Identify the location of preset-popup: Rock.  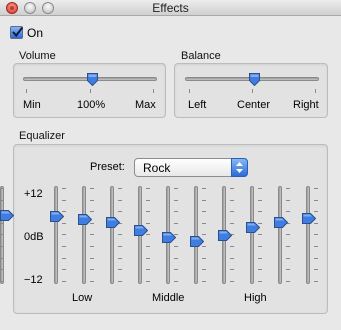
(191, 167).